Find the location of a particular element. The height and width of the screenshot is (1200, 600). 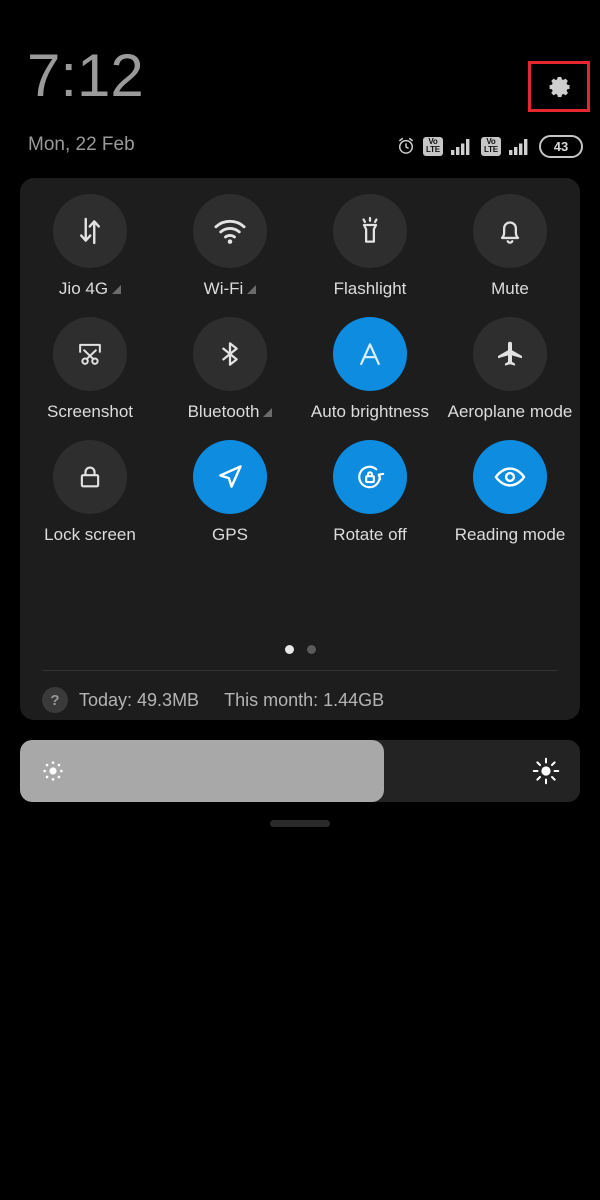

screenshot-icon is located at coordinates (90, 354).